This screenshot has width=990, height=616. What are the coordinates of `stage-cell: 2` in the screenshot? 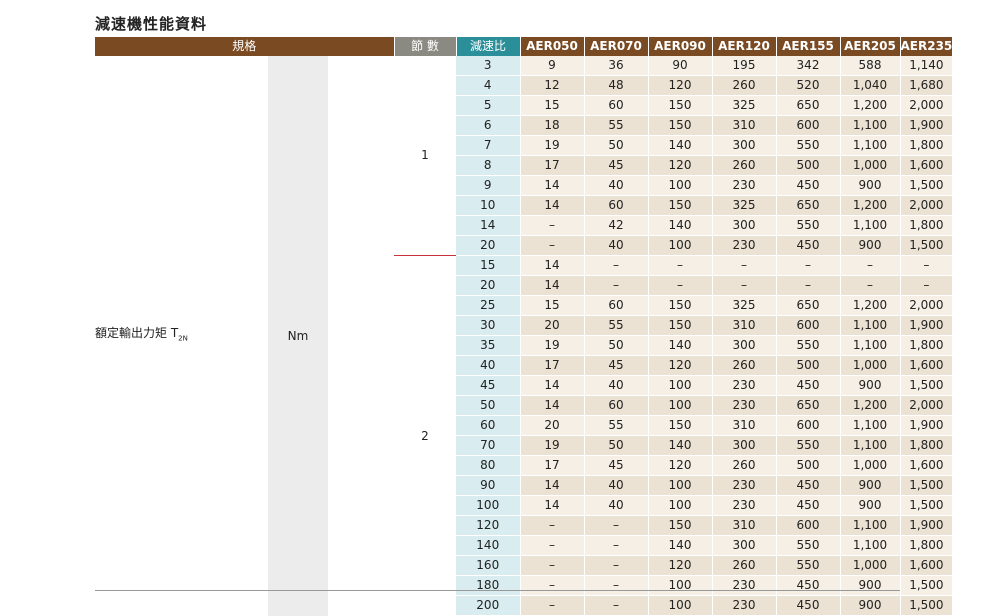 It's located at (425, 435).